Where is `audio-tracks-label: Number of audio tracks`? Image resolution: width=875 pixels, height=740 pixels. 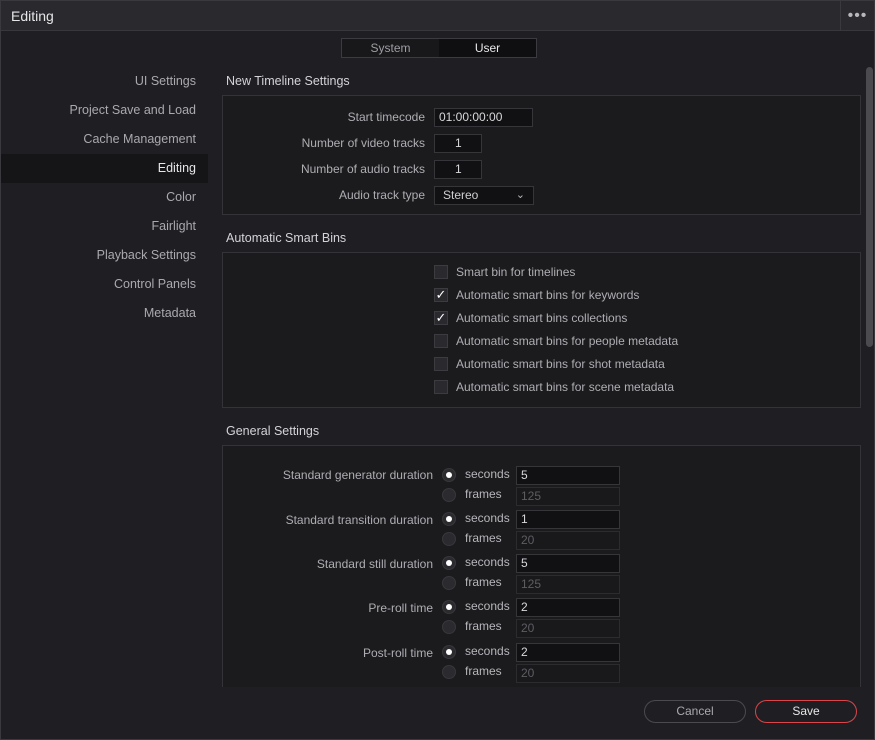 audio-tracks-label: Number of audio tracks is located at coordinates (362, 169).